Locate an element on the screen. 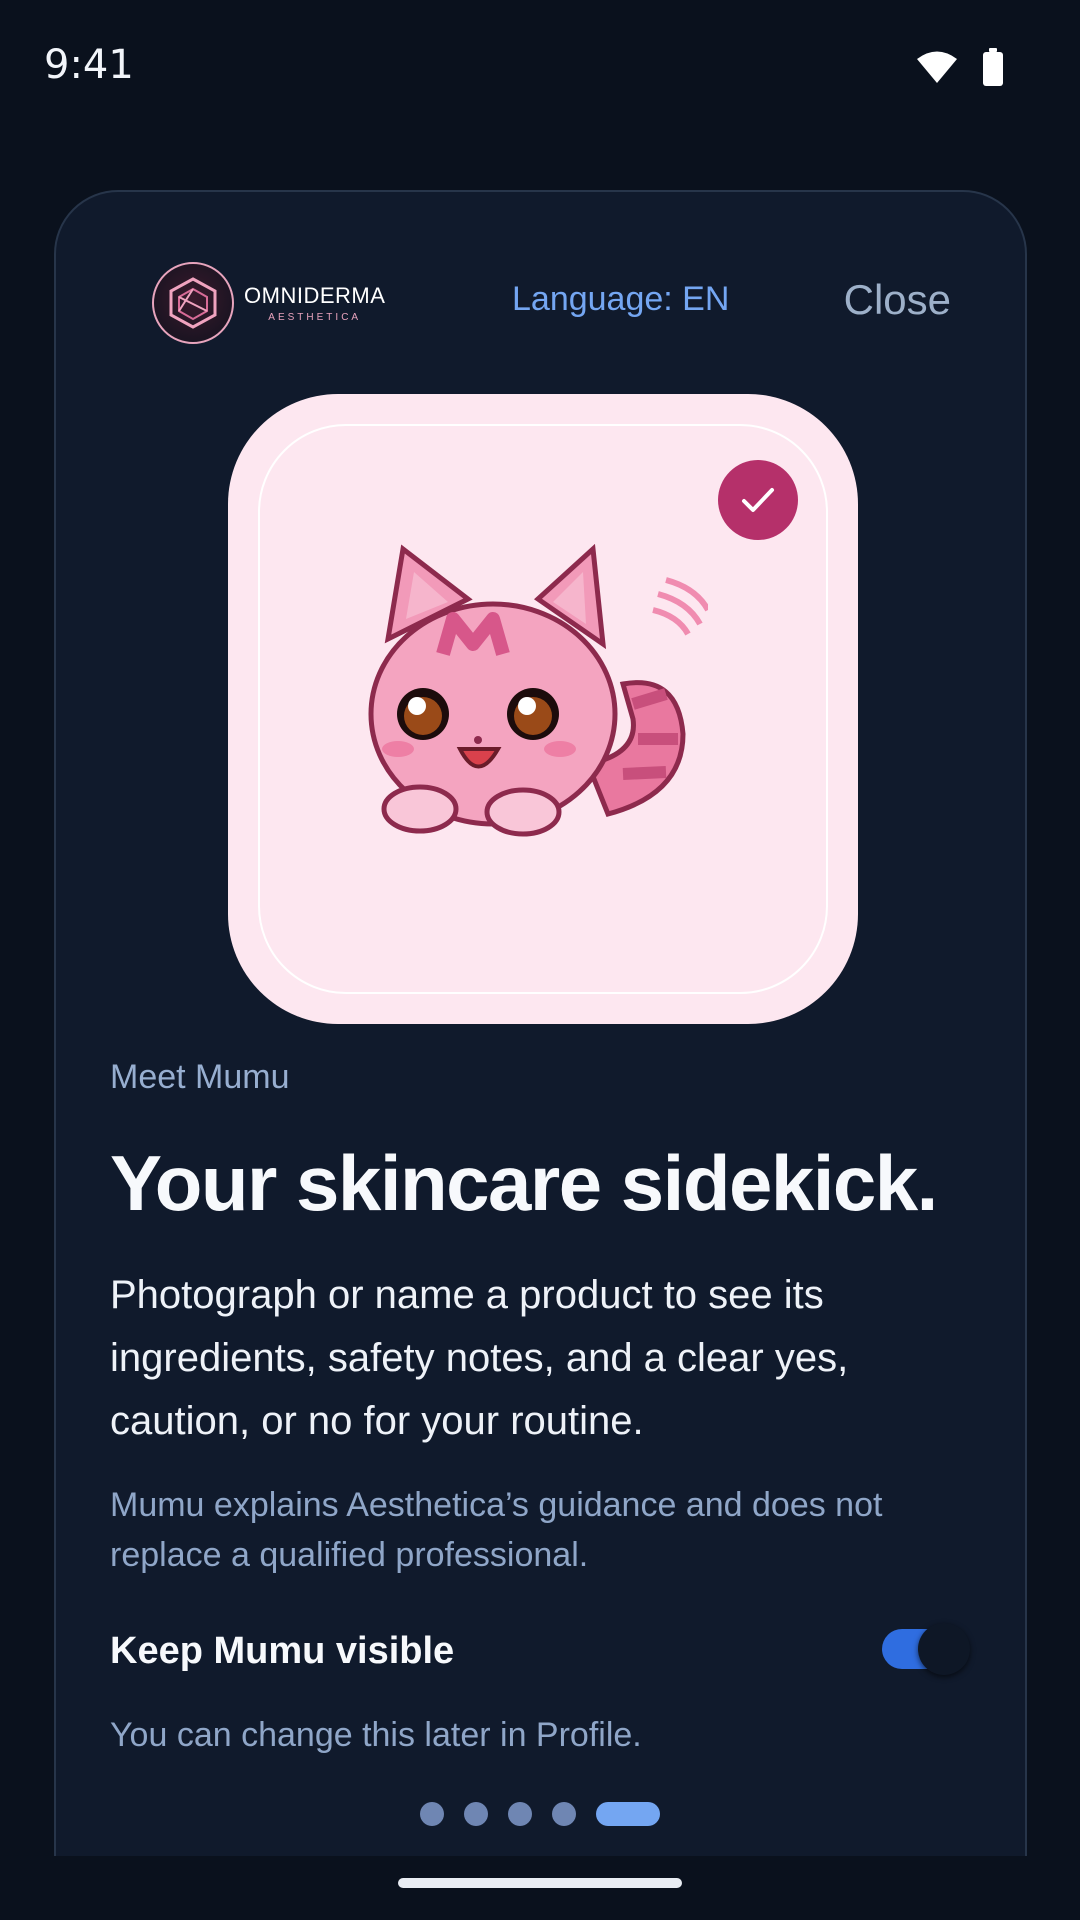 The height and width of the screenshot is (1920, 1080). page-title: Your skincare sidekick. is located at coordinates (524, 1183).